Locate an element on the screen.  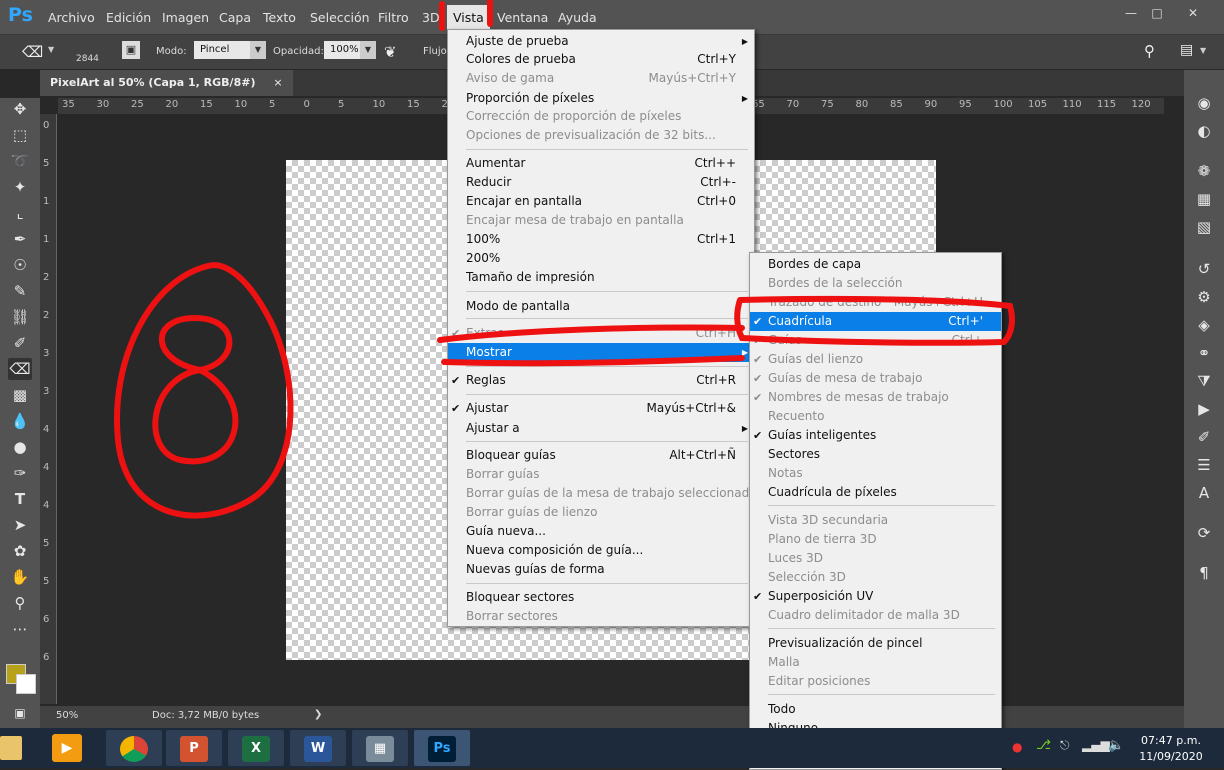
paragraph-icon: ¶ is located at coordinates (1204, 573).